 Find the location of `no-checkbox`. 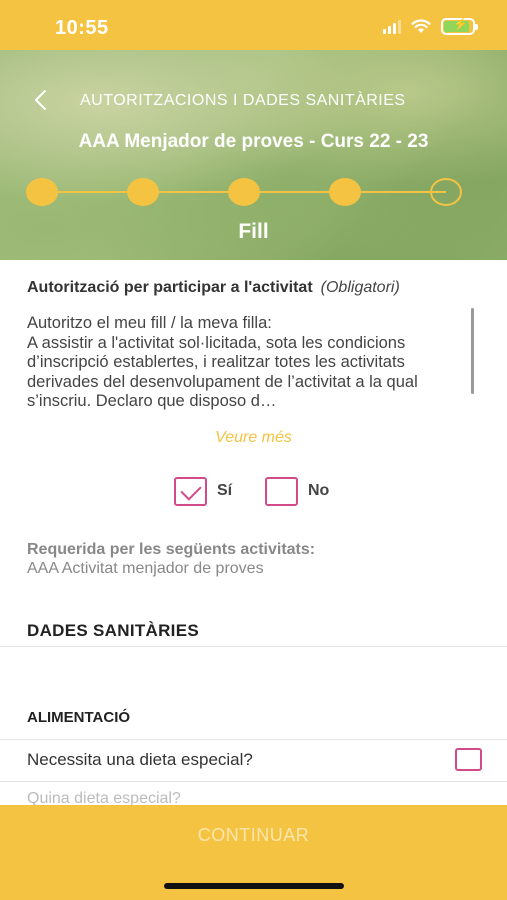

no-checkbox is located at coordinates (281, 491).